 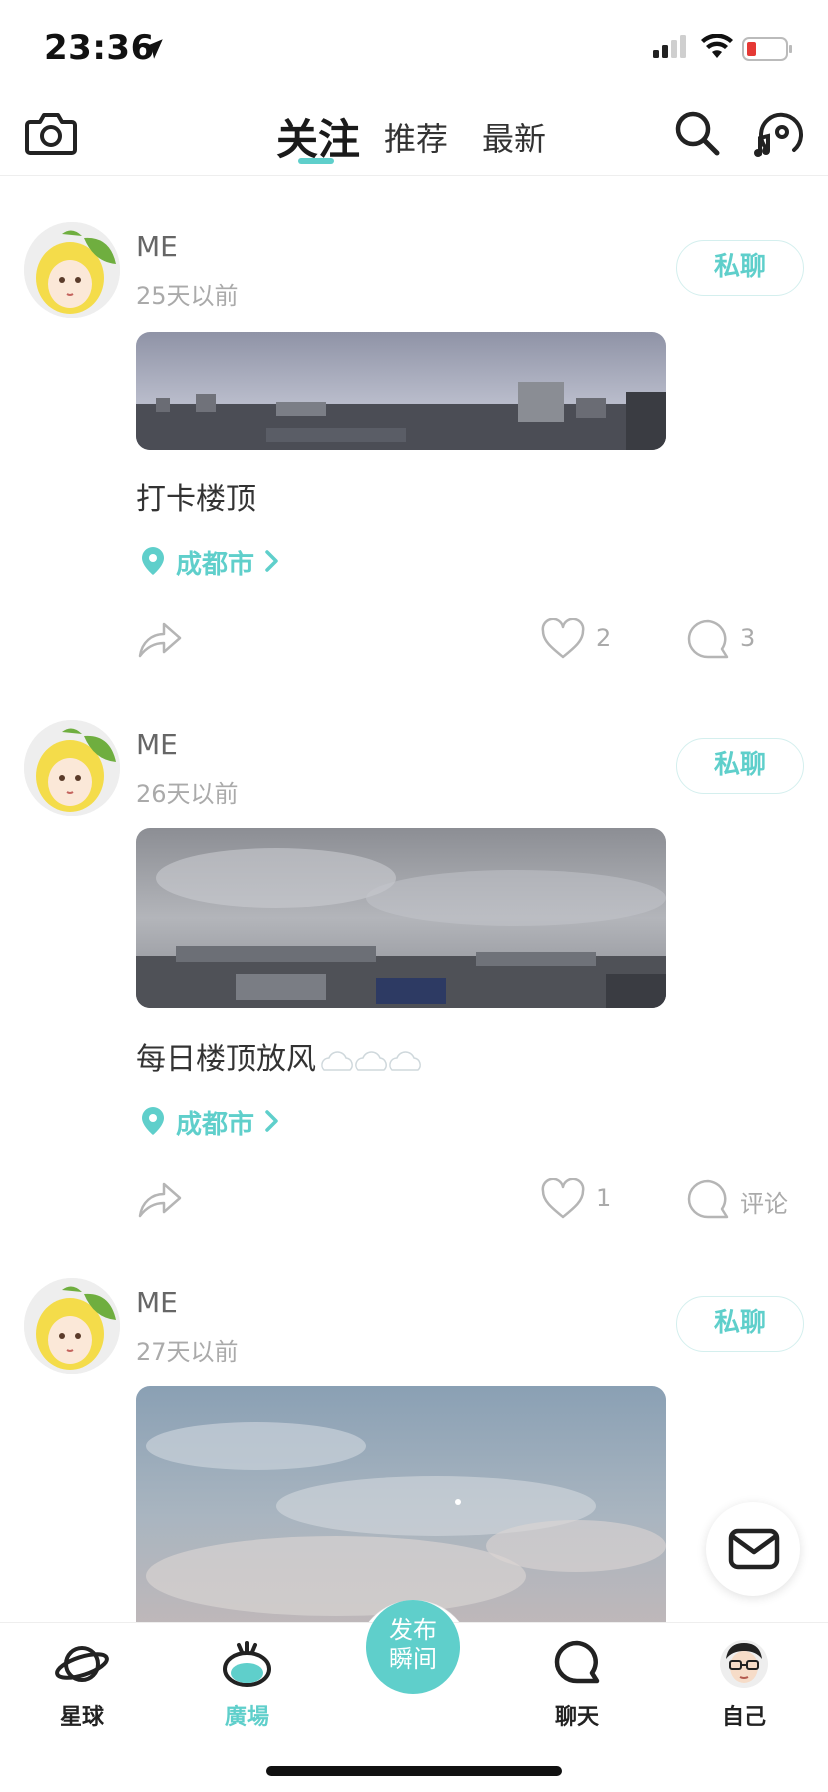 What do you see at coordinates (187, 1352) in the screenshot?
I see `post-timestamp: 27天以前` at bounding box center [187, 1352].